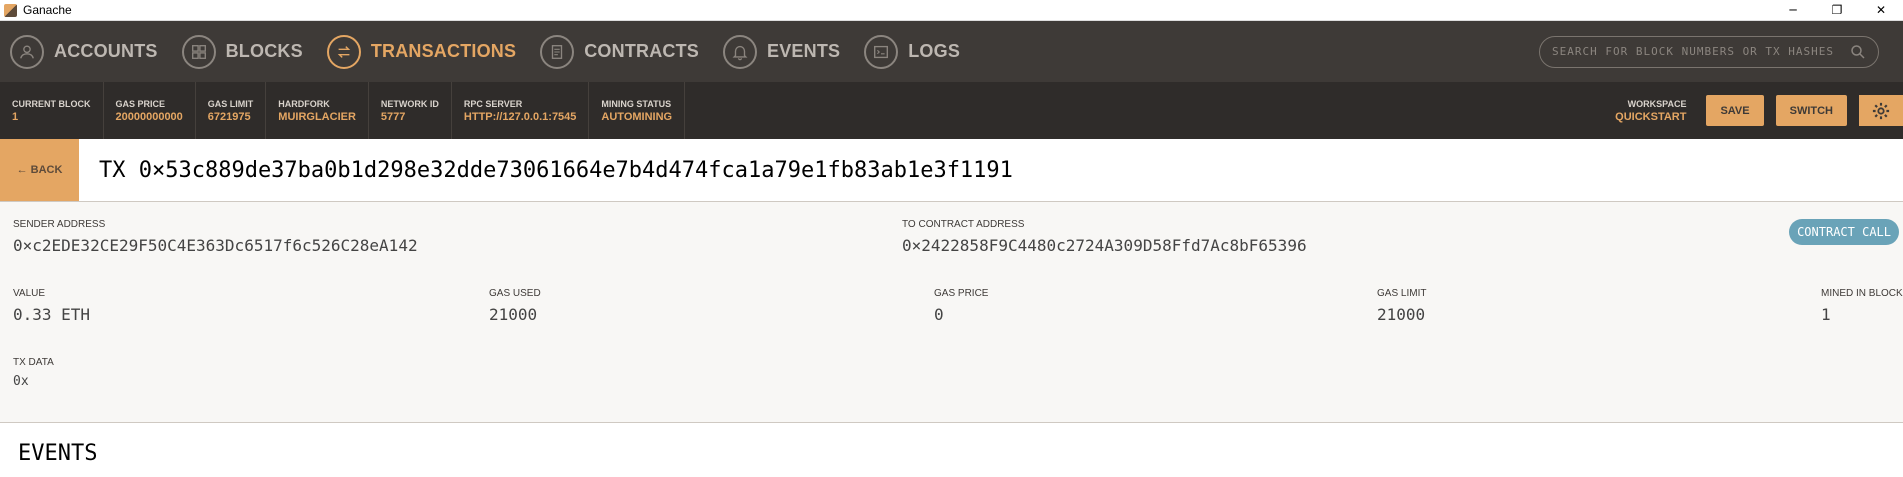 The image size is (1903, 477). What do you see at coordinates (106, 51) in the screenshot?
I see `nav-accounts-label: ACCOUNTS` at bounding box center [106, 51].